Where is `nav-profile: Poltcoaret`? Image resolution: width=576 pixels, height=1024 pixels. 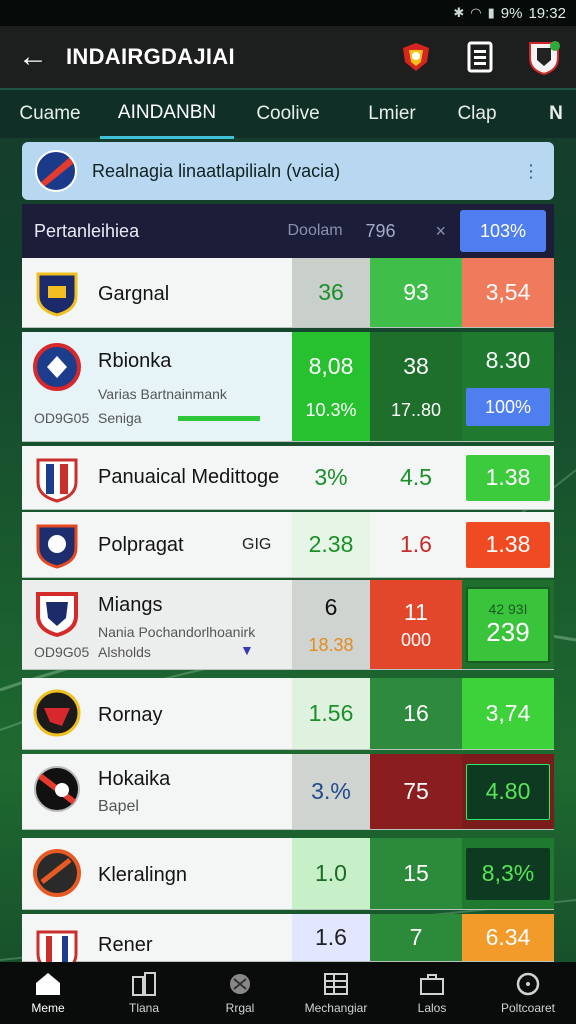
nav-profile: Poltcoaret is located at coordinates (528, 993).